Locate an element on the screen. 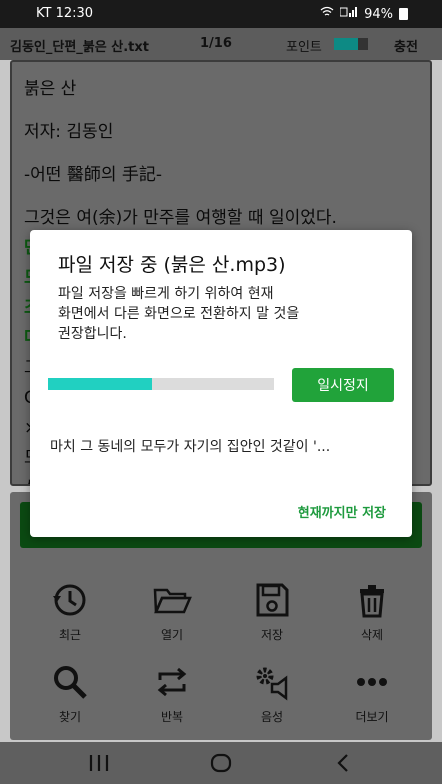  toolbar-label: 반복 is located at coordinates (172, 717).